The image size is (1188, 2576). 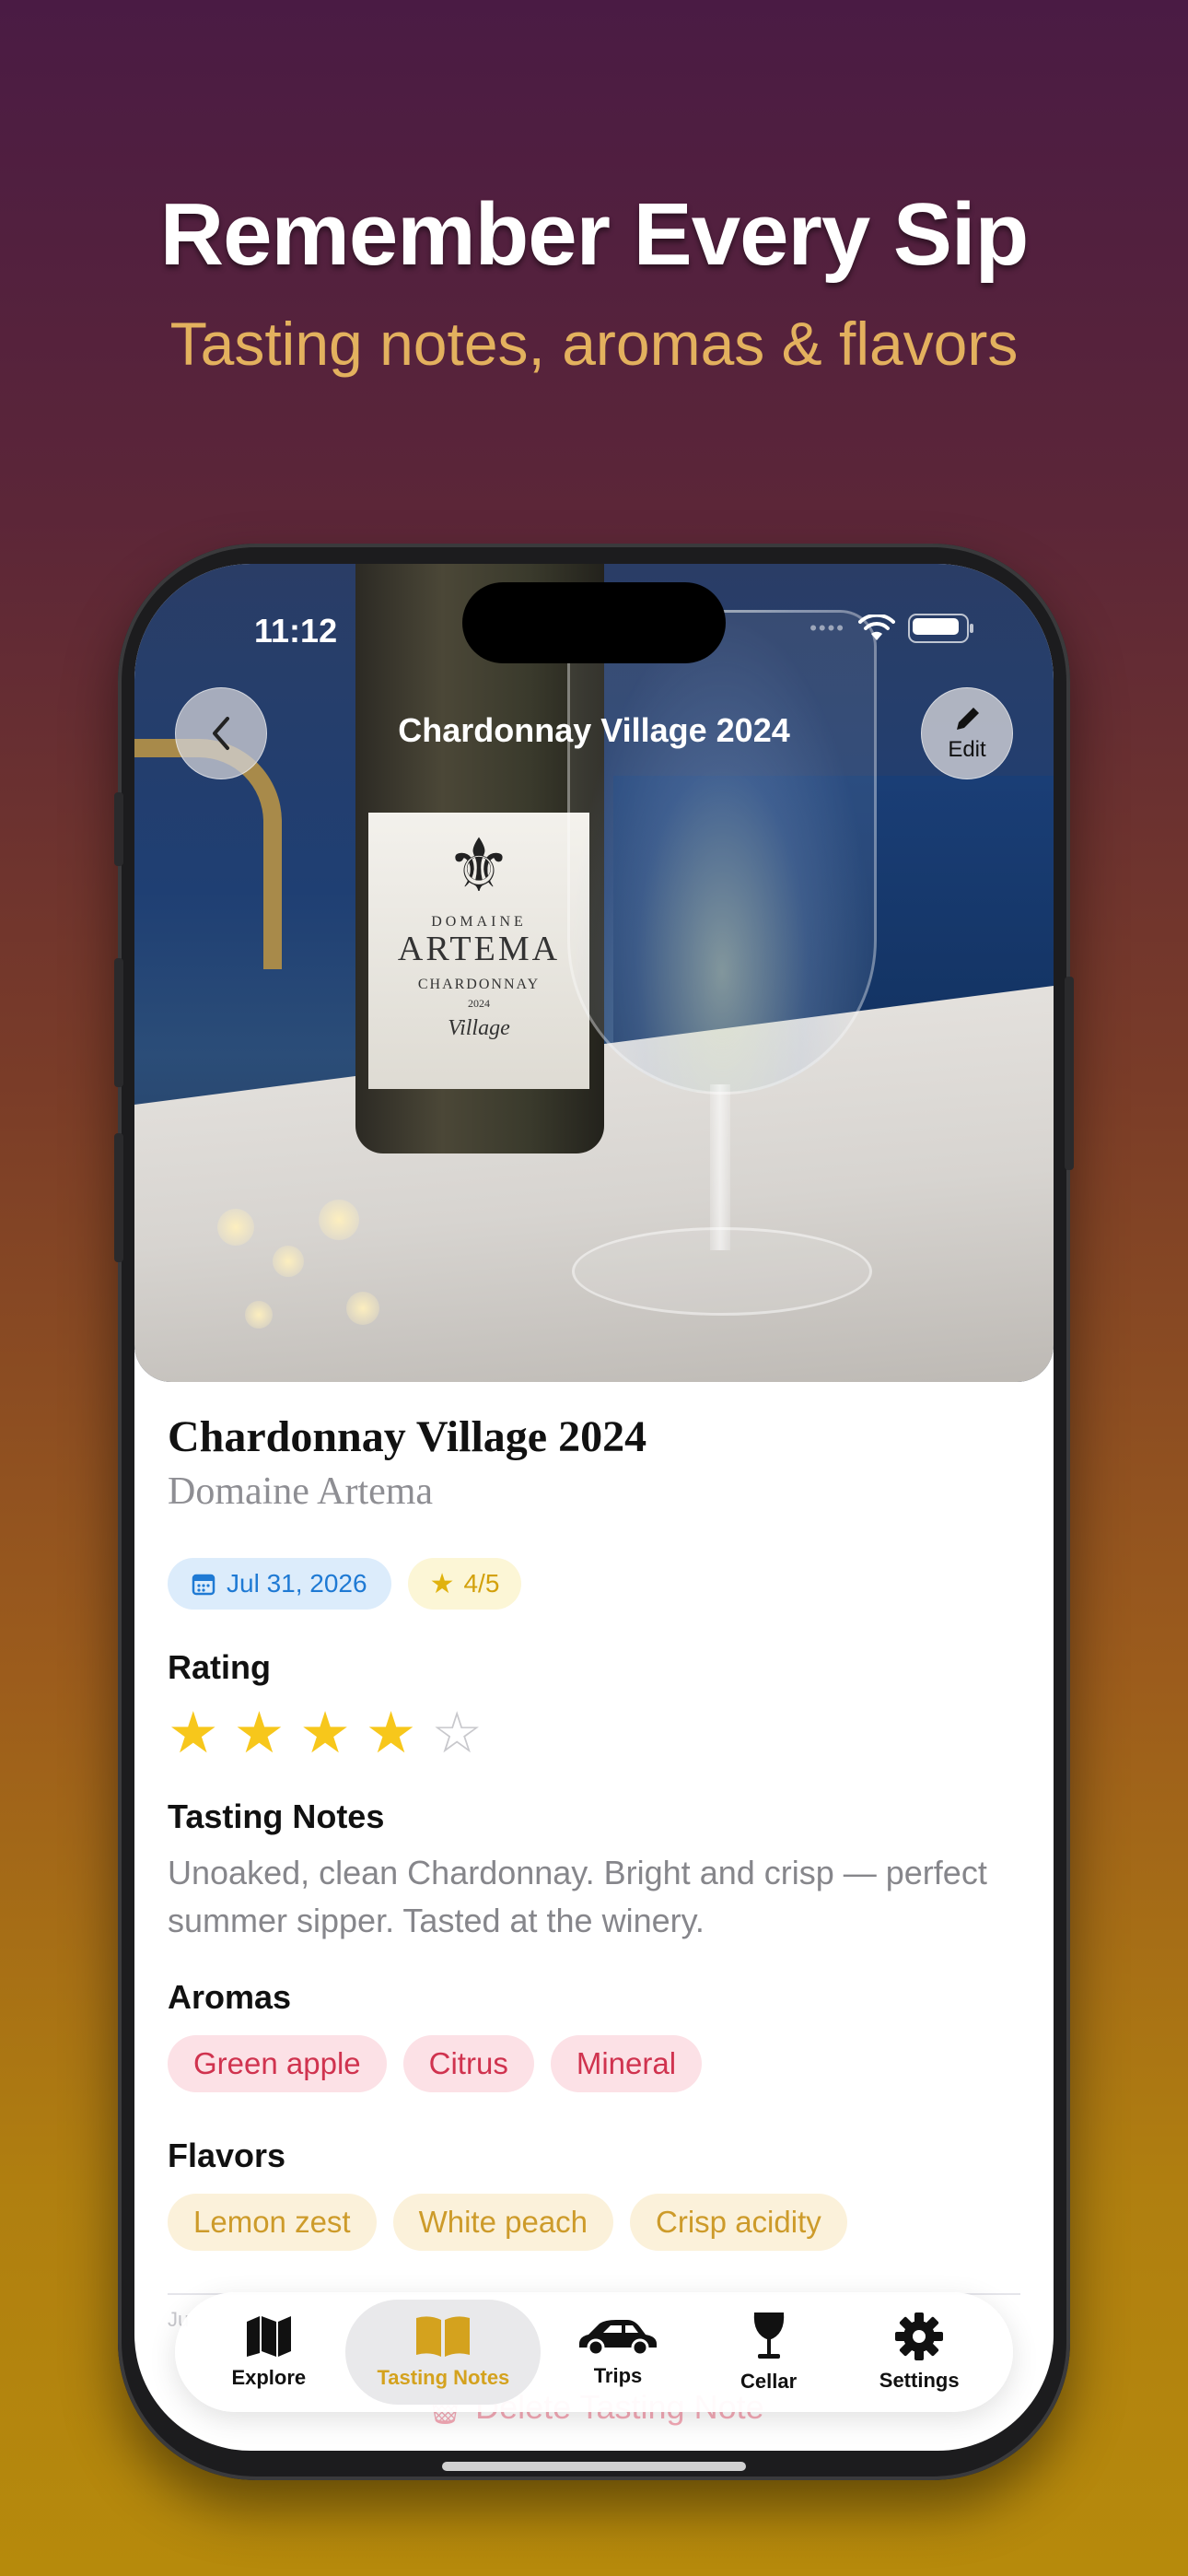 What do you see at coordinates (444, 2336) in the screenshot?
I see `book-icon` at bounding box center [444, 2336].